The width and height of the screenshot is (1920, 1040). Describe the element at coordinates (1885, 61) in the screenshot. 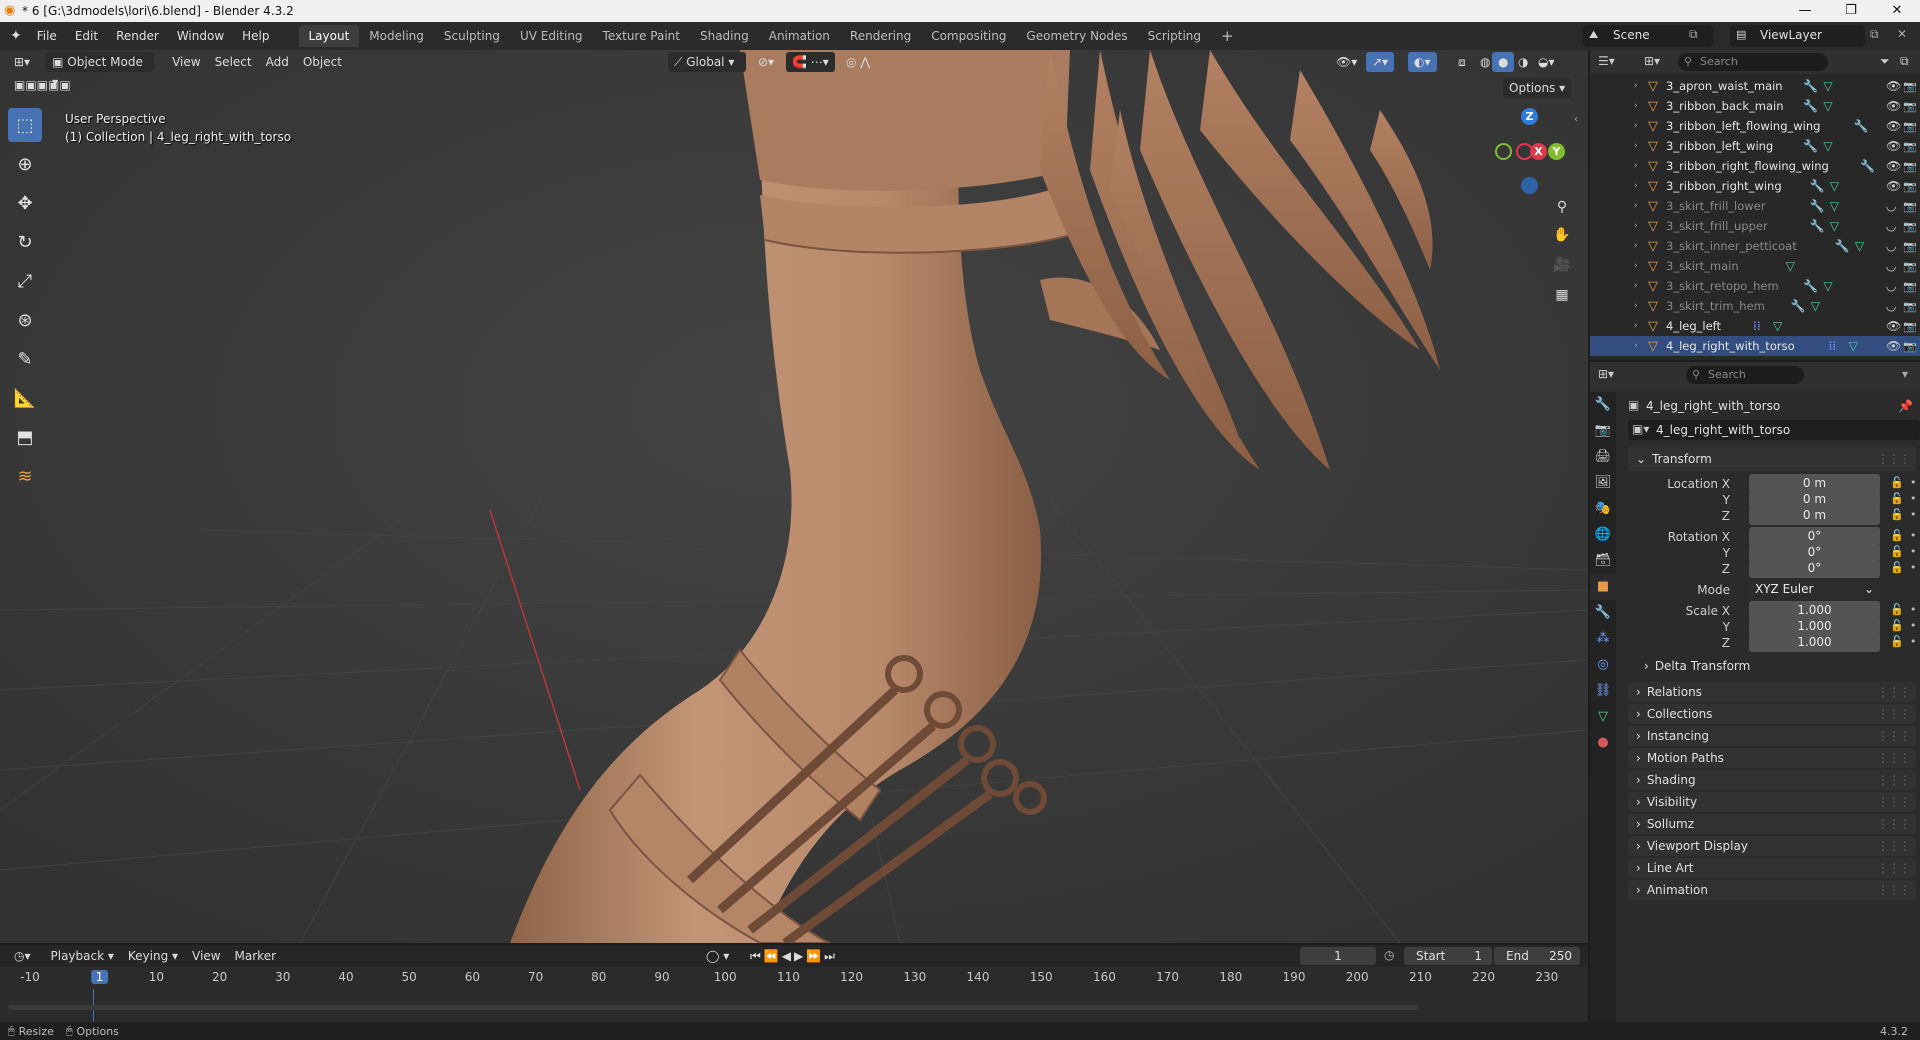

I see `filter-icon: ⏷` at that location.